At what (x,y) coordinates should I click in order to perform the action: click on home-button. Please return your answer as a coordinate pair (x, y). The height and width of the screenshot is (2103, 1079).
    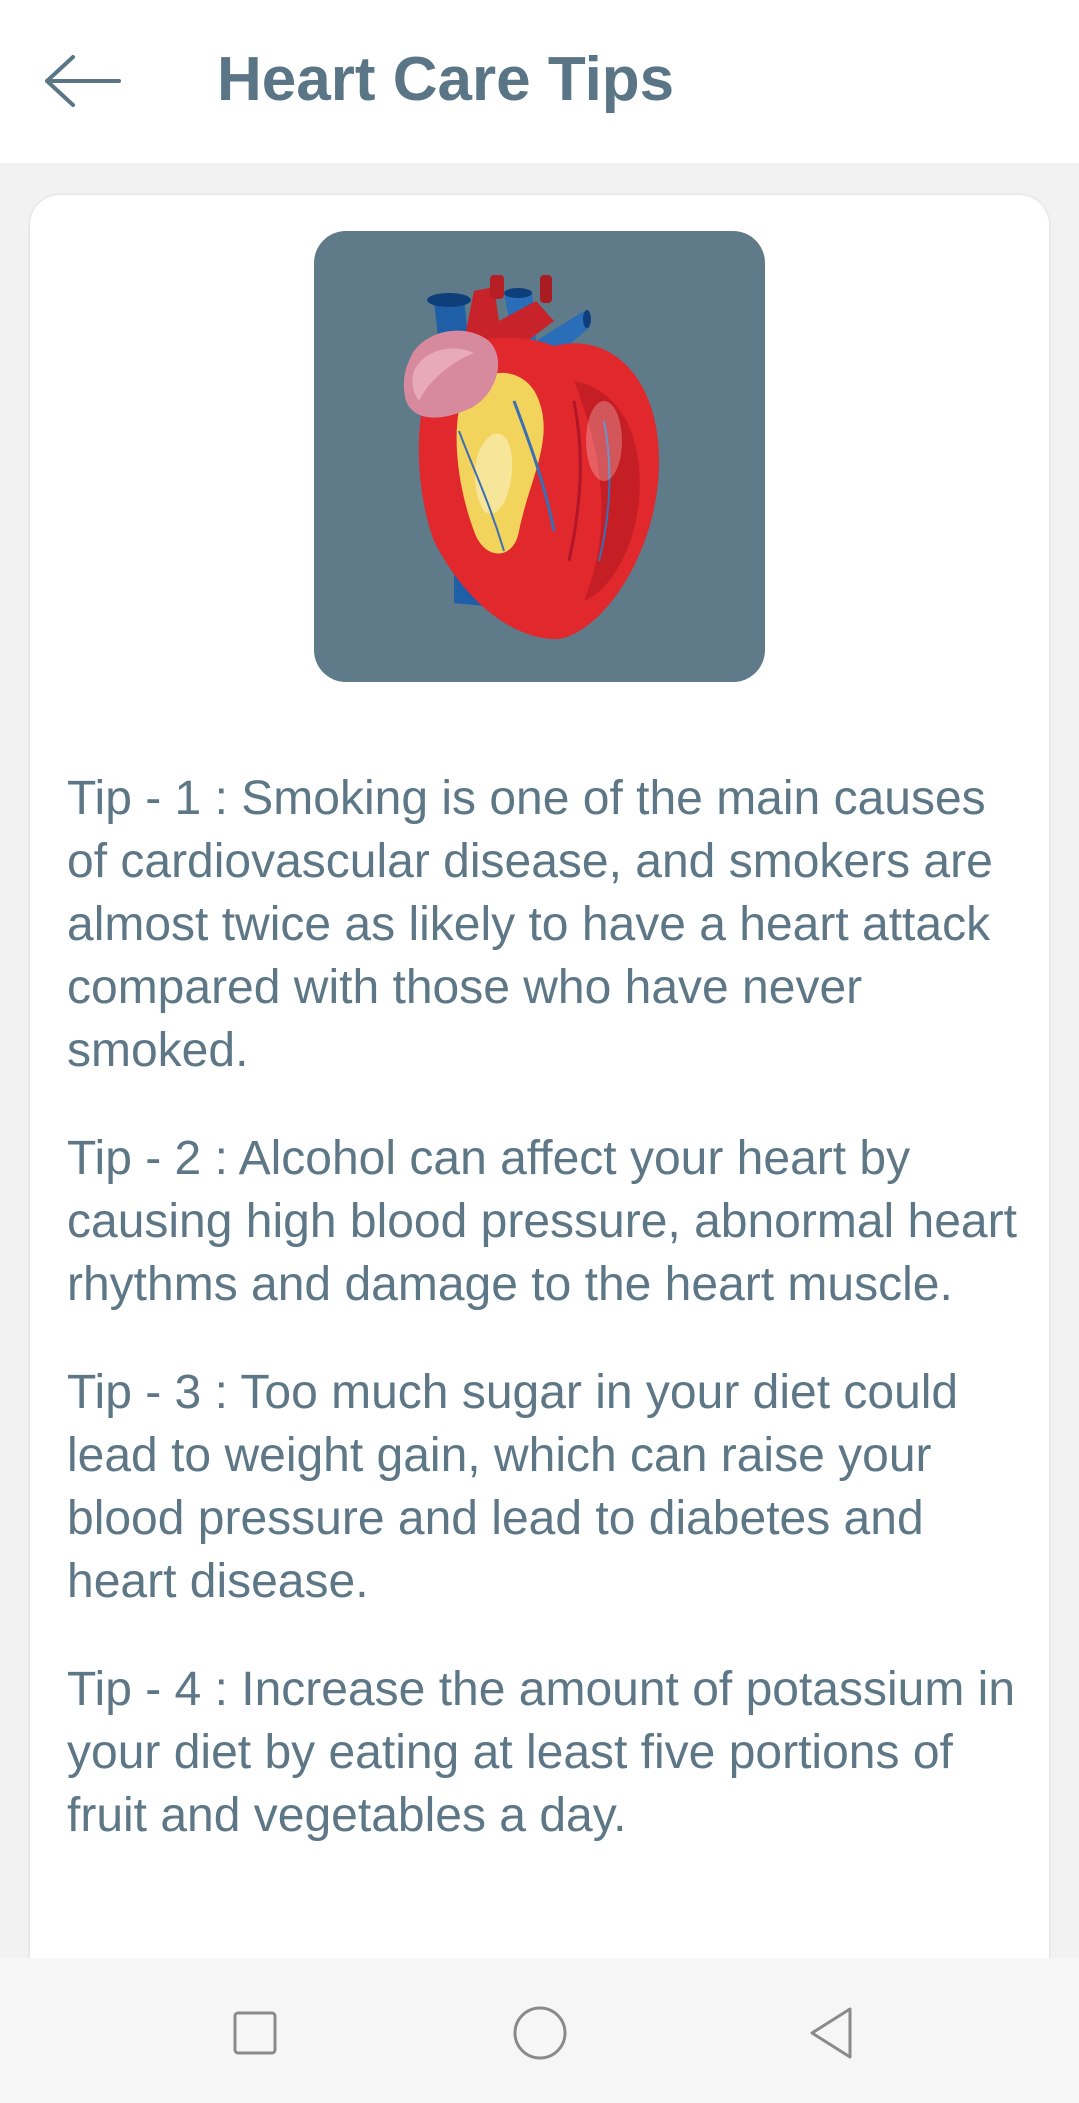
    Looking at the image, I should click on (540, 2033).